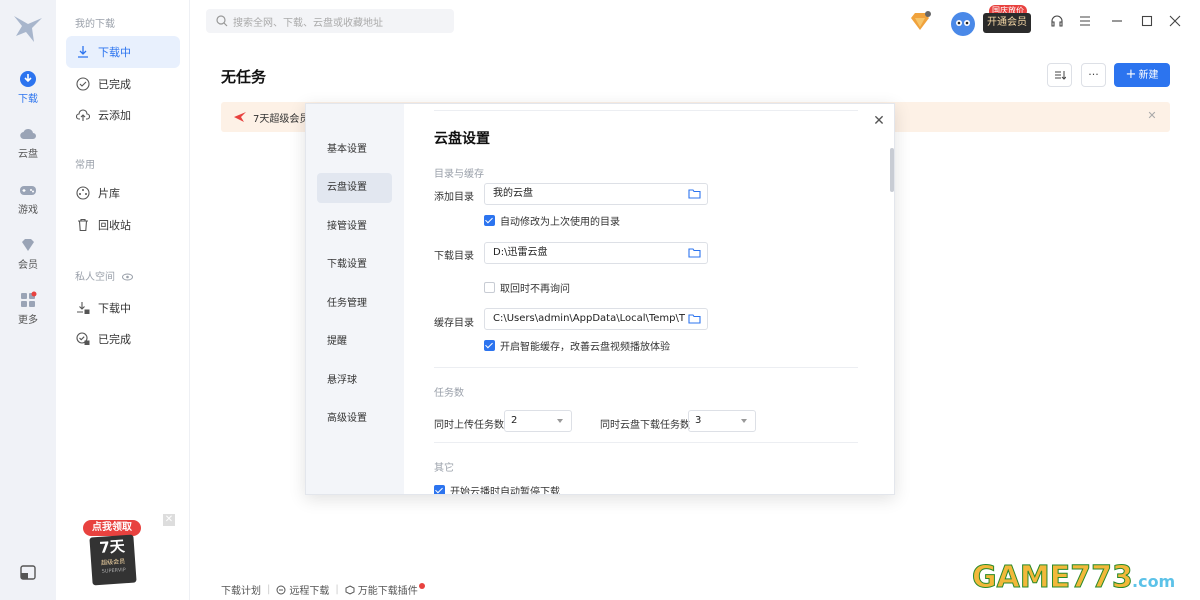 This screenshot has height=600, width=1200. What do you see at coordinates (354, 265) in the screenshot?
I see `settings-nav-download: 下载设置` at bounding box center [354, 265].